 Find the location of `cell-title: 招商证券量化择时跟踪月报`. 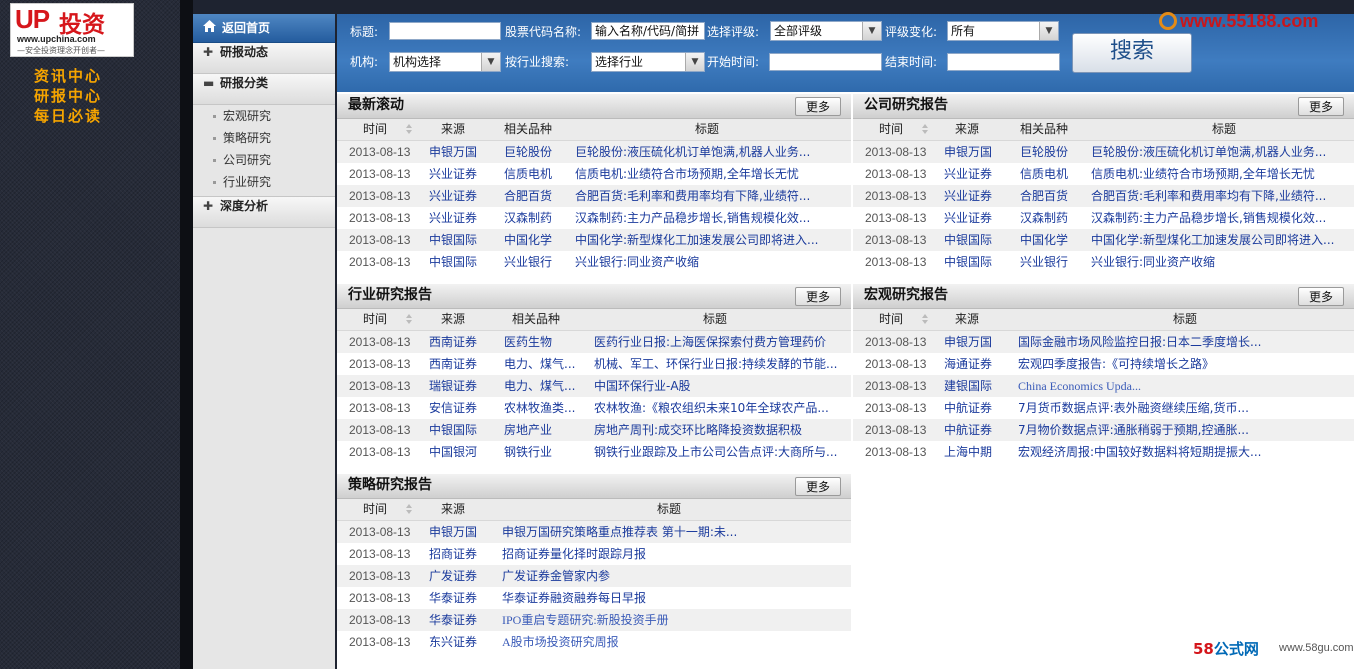

cell-title: 招商证券量化择时跟踪月报 is located at coordinates (667, 554).